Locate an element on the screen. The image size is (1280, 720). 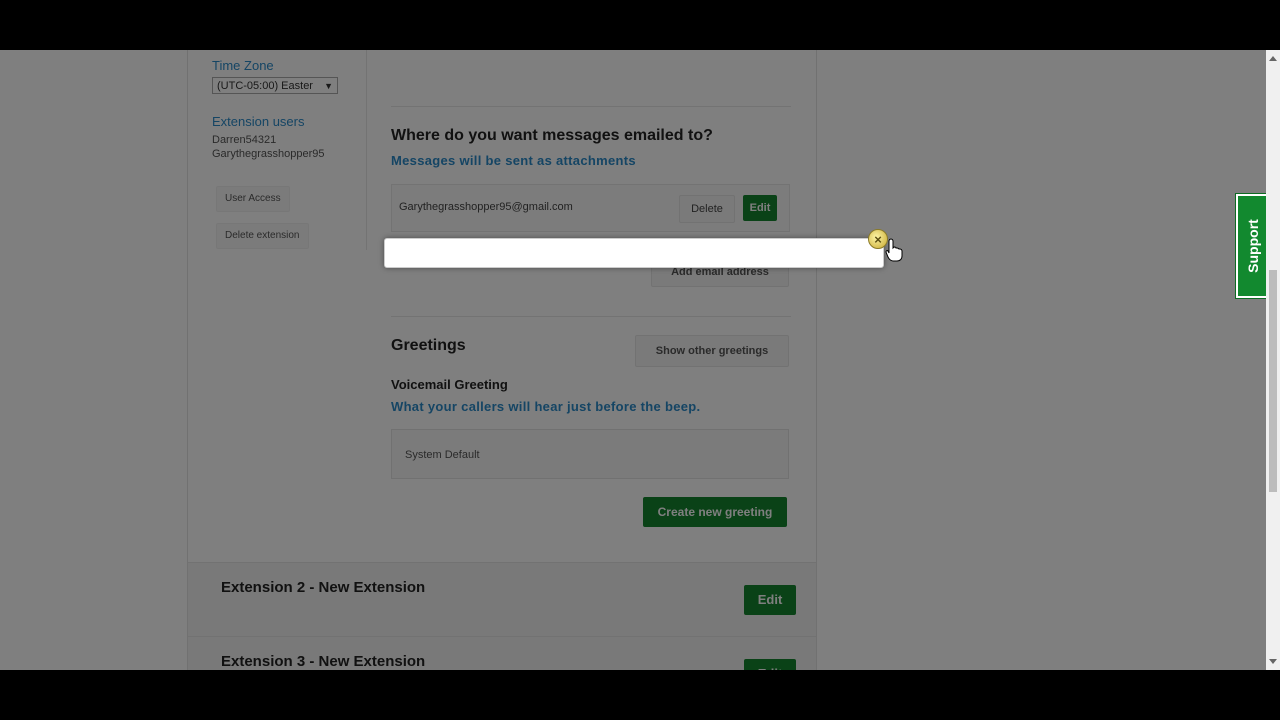
support-tab: Support is located at coordinates (1253, 246).